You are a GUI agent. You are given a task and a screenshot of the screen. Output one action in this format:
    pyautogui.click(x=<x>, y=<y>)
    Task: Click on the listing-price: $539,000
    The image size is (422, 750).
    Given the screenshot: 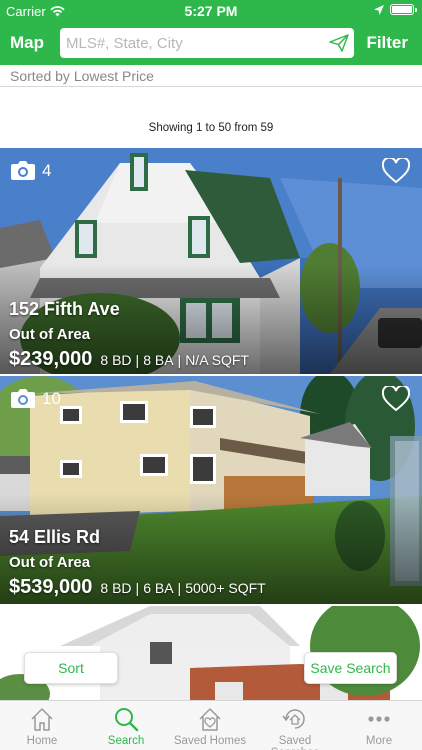 What is the action you would take?
    pyautogui.click(x=51, y=587)
    